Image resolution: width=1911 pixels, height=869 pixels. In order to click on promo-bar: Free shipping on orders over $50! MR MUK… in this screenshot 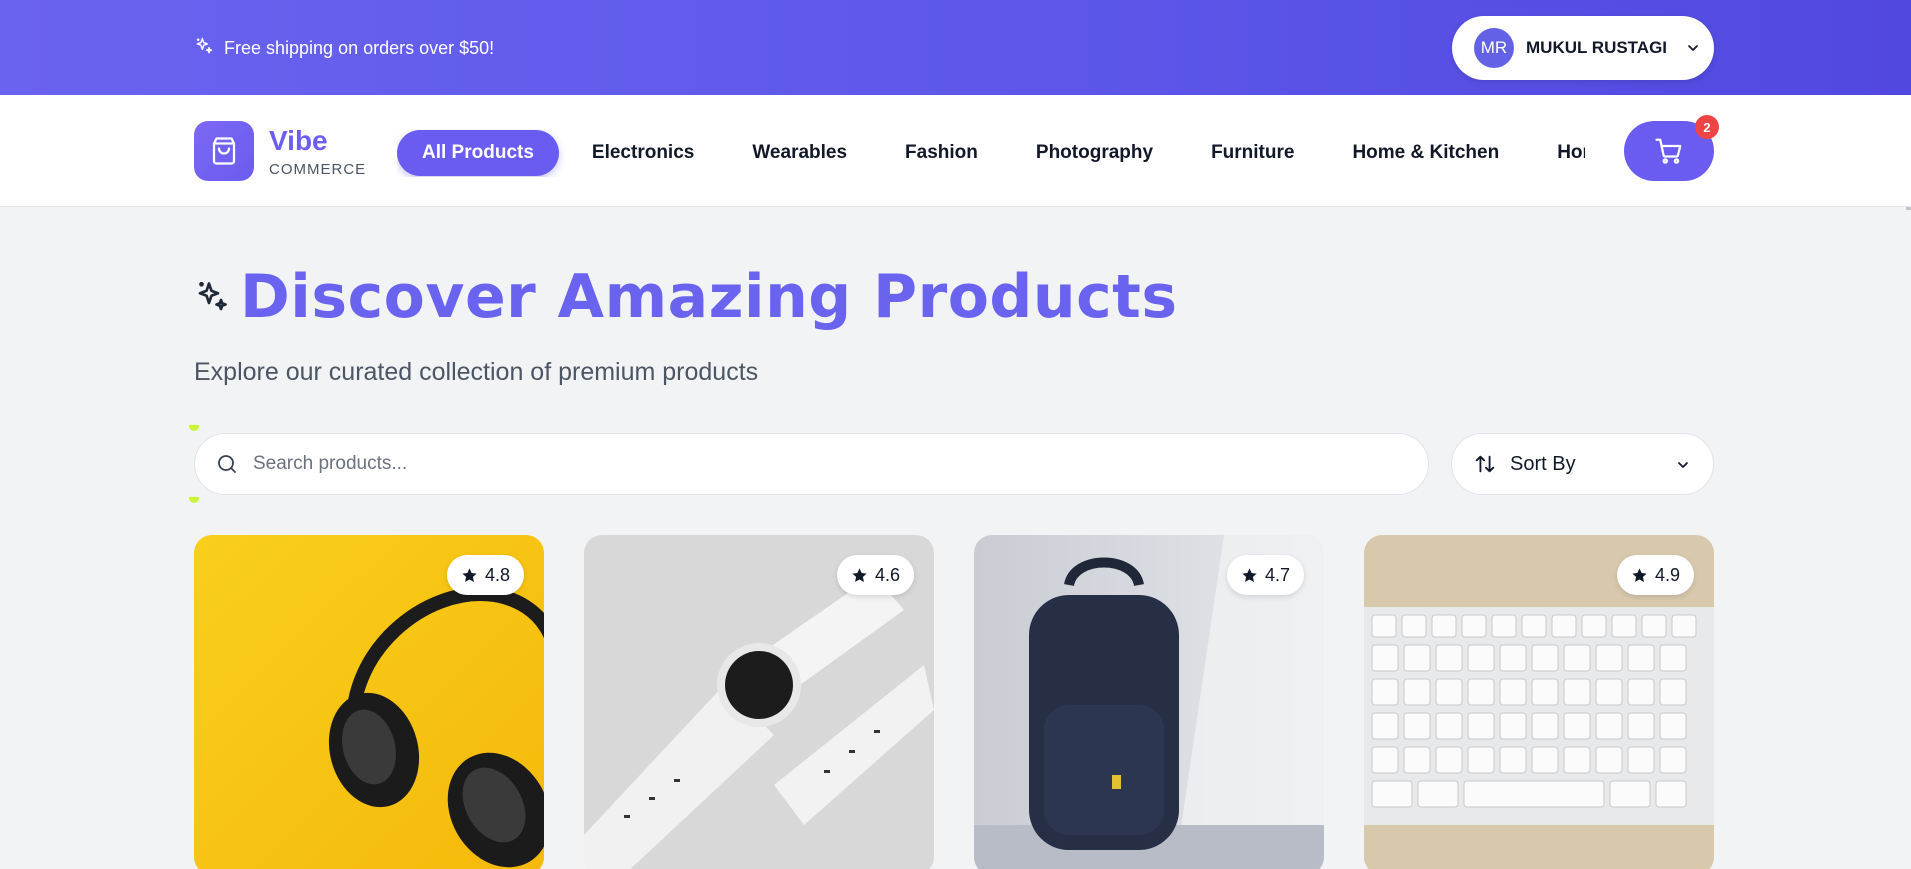, I will do `click(955, 47)`.